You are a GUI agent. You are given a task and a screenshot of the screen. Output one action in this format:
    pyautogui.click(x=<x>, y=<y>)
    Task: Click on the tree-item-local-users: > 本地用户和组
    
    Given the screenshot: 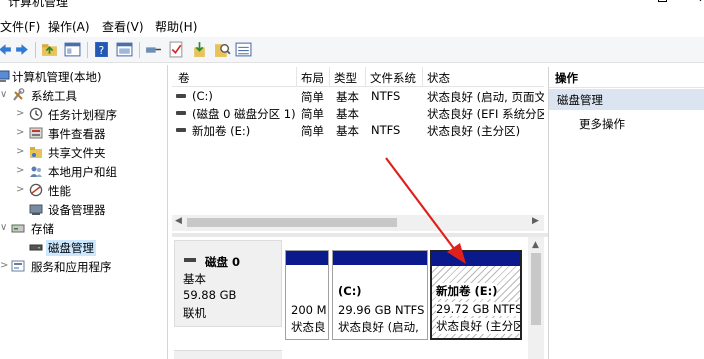 What is the action you would take?
    pyautogui.click(x=84, y=171)
    